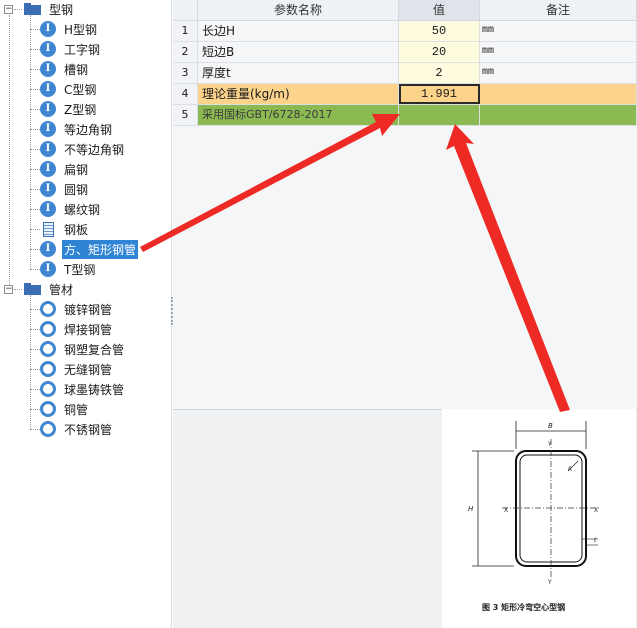 The height and width of the screenshot is (628, 637). I want to click on param-value-cell: 2, so click(439, 73).